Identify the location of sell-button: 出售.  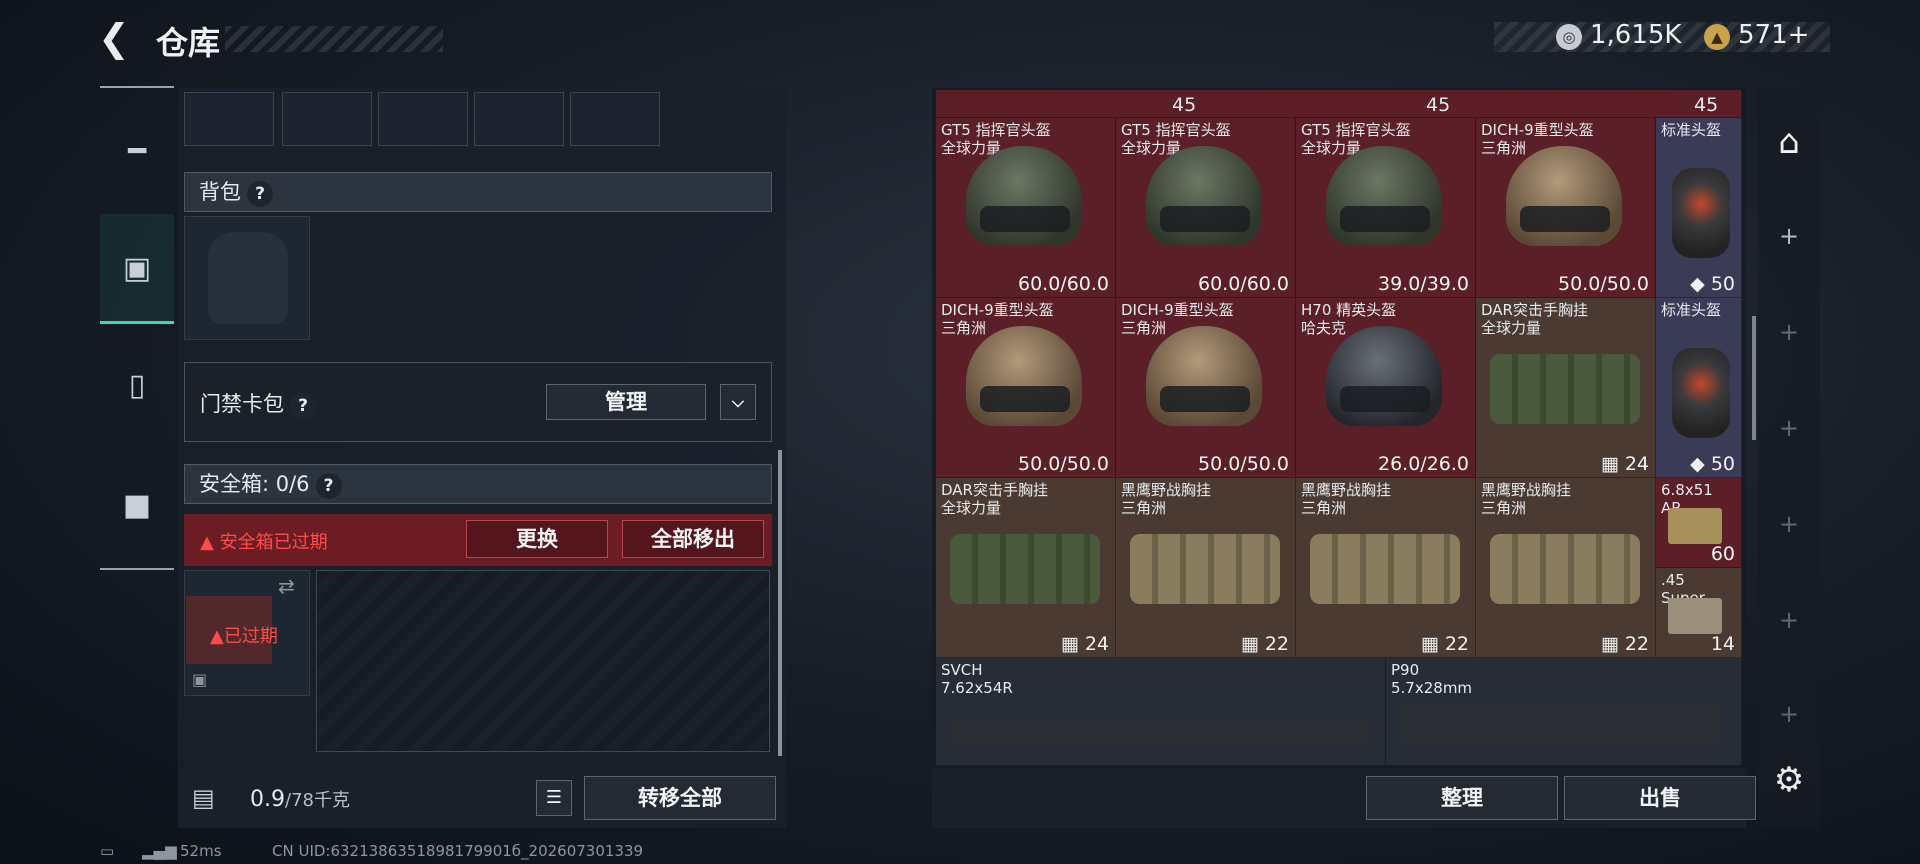
(1660, 798).